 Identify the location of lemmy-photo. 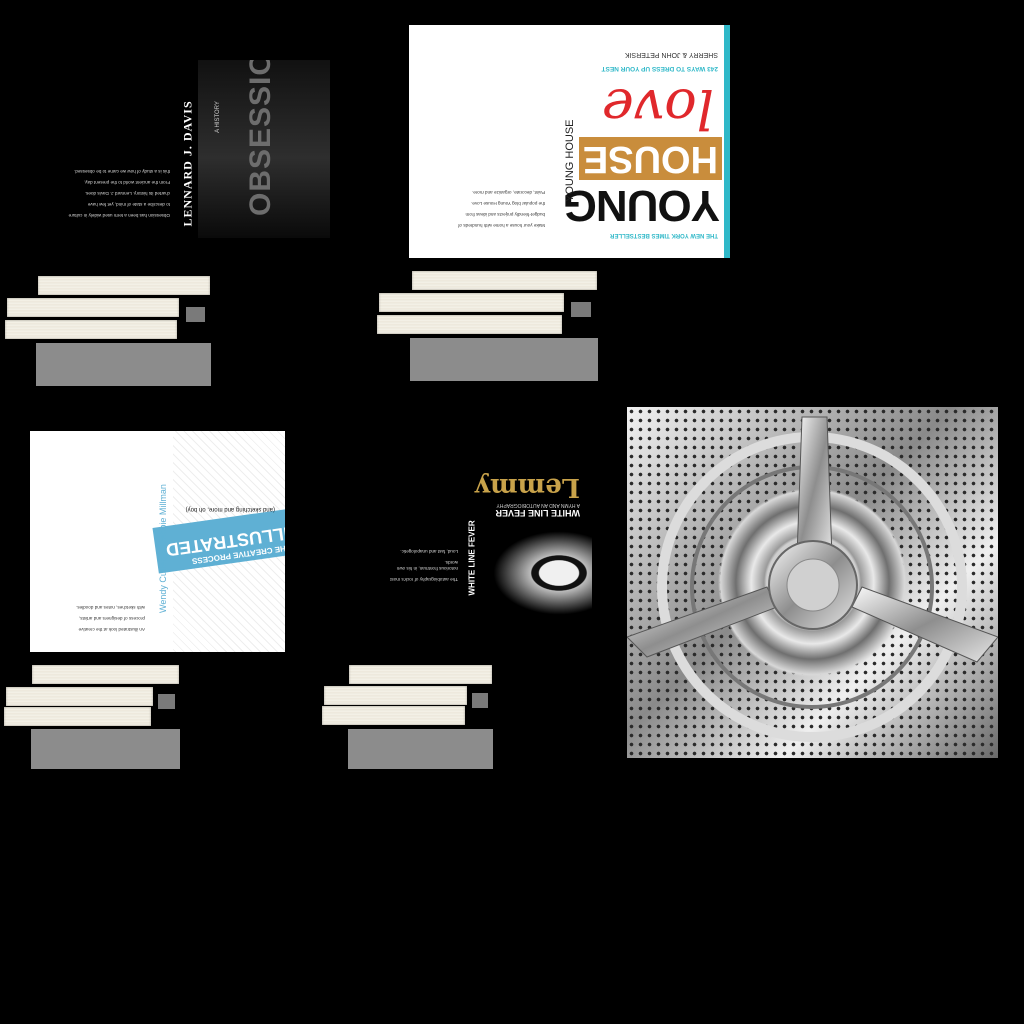
(537, 573).